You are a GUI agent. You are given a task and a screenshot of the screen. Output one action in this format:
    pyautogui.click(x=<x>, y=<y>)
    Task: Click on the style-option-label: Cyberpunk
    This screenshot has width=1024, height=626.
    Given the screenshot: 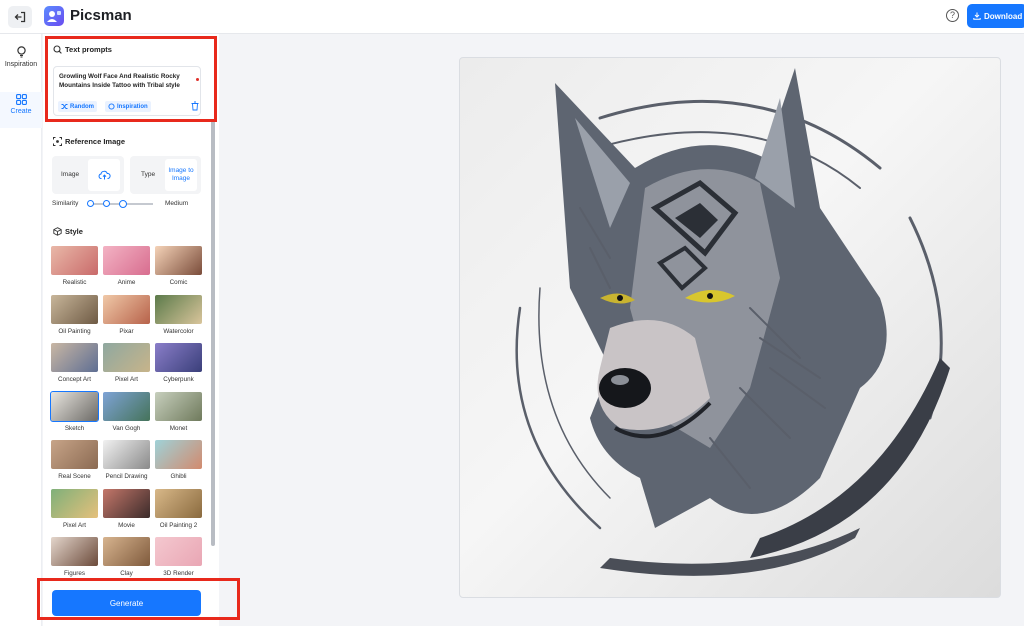 What is the action you would take?
    pyautogui.click(x=178, y=379)
    